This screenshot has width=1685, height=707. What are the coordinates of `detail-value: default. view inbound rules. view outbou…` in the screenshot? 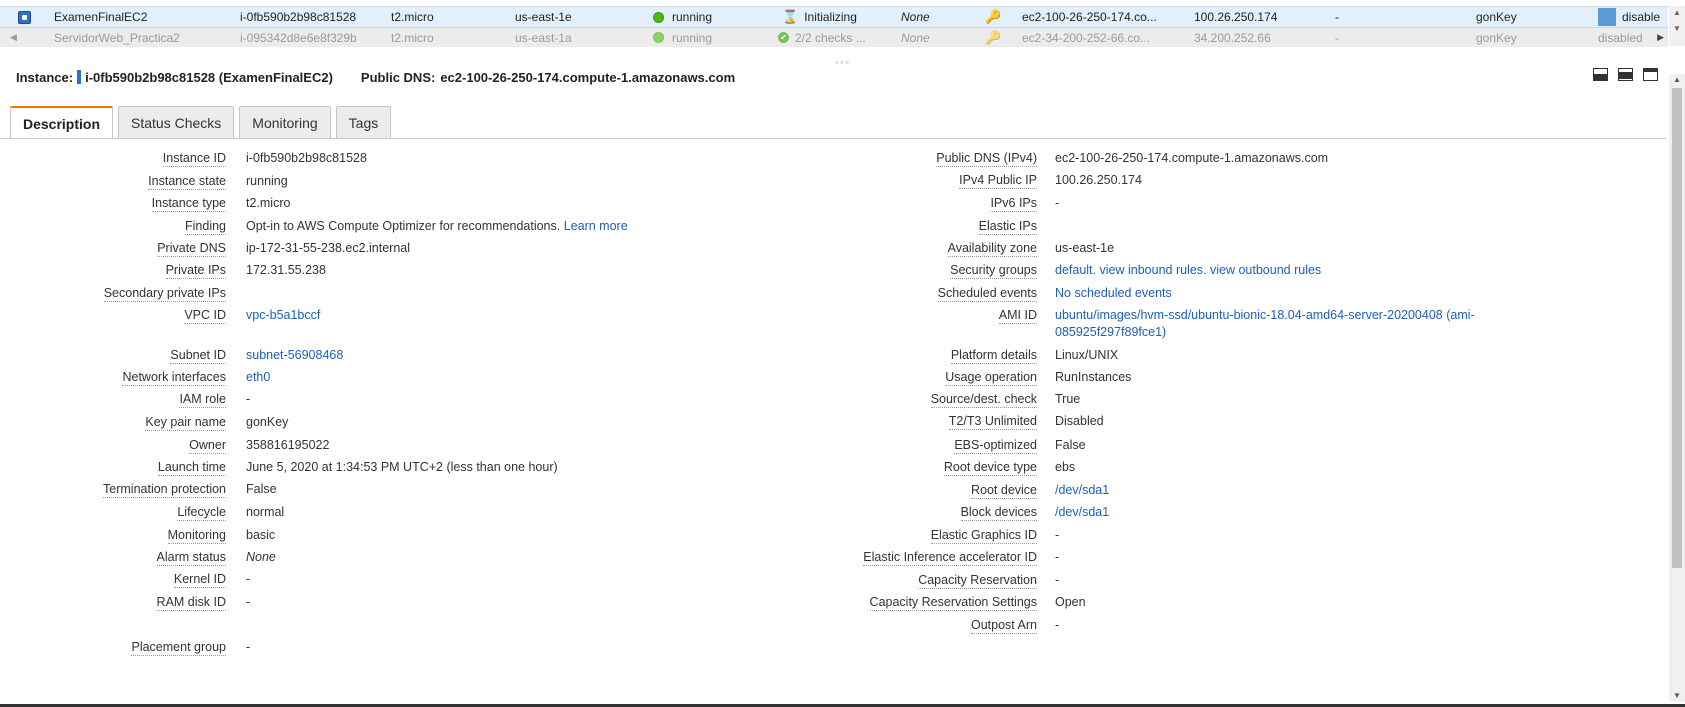 It's located at (1188, 270).